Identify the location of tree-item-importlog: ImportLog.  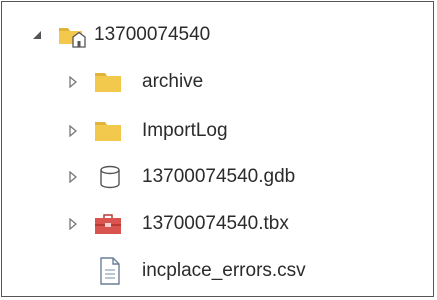
(217, 131).